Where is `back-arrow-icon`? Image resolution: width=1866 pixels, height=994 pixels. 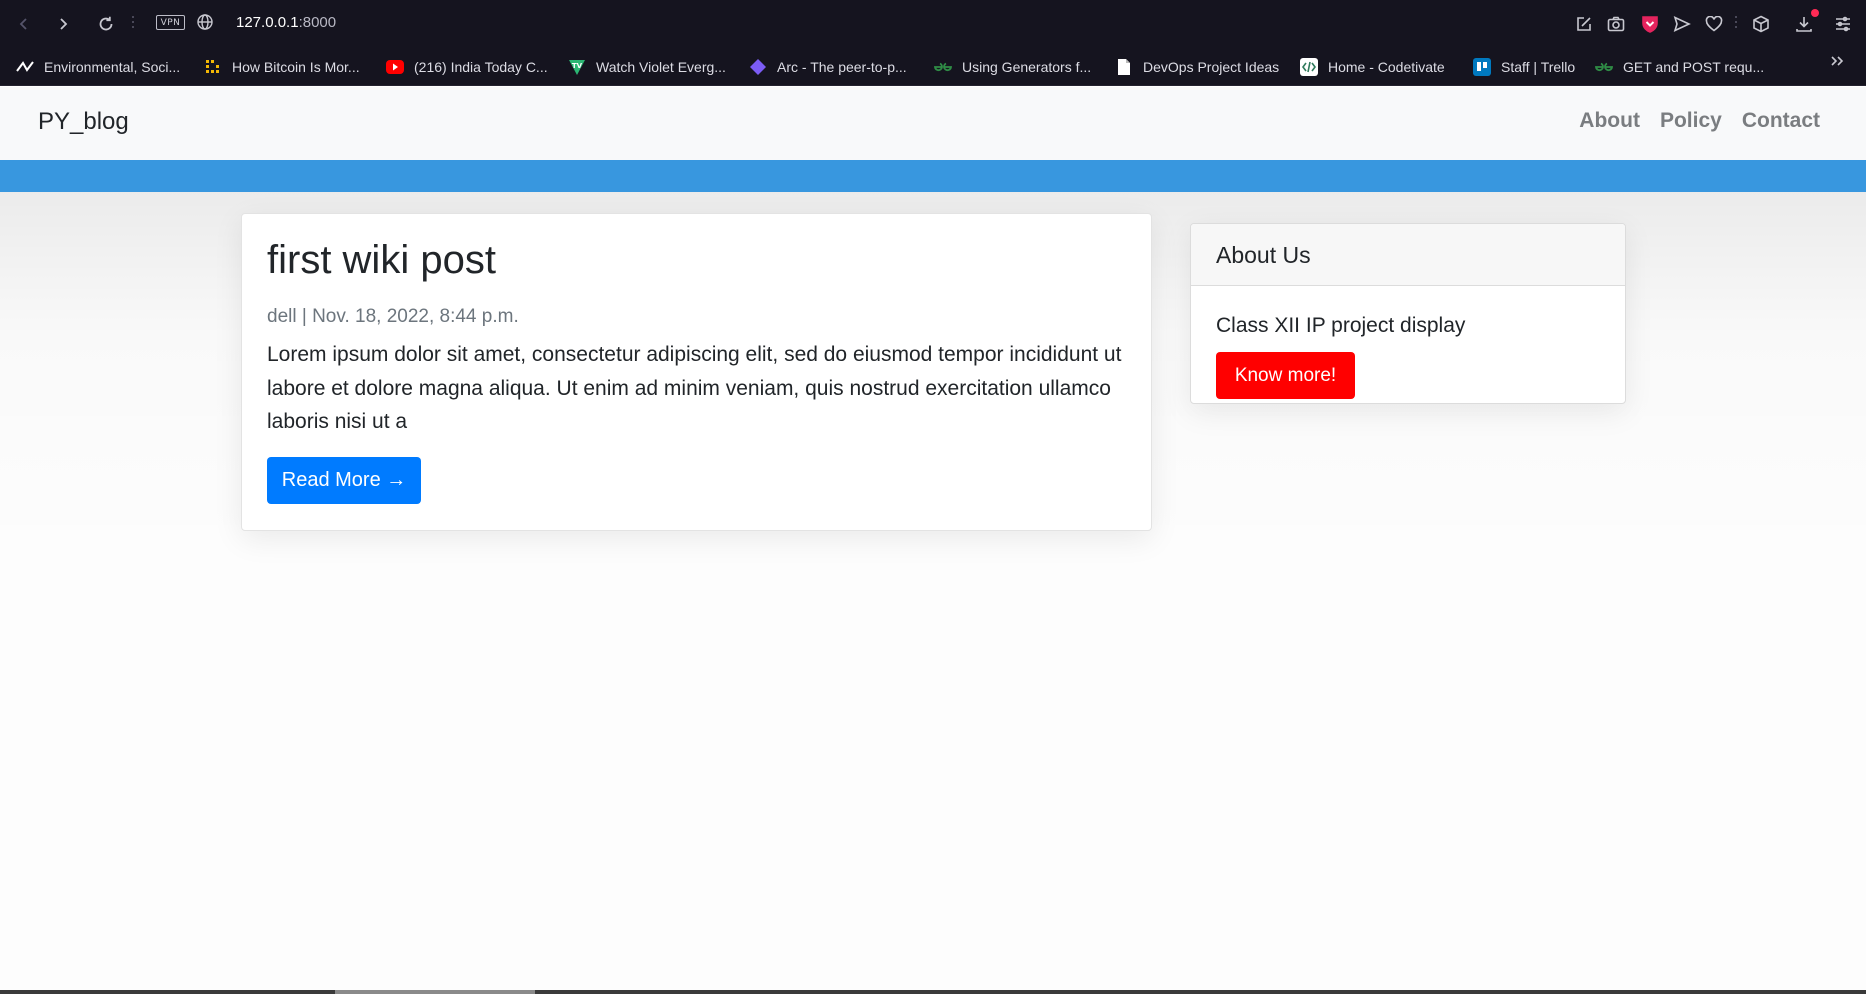
back-arrow-icon is located at coordinates (23, 24).